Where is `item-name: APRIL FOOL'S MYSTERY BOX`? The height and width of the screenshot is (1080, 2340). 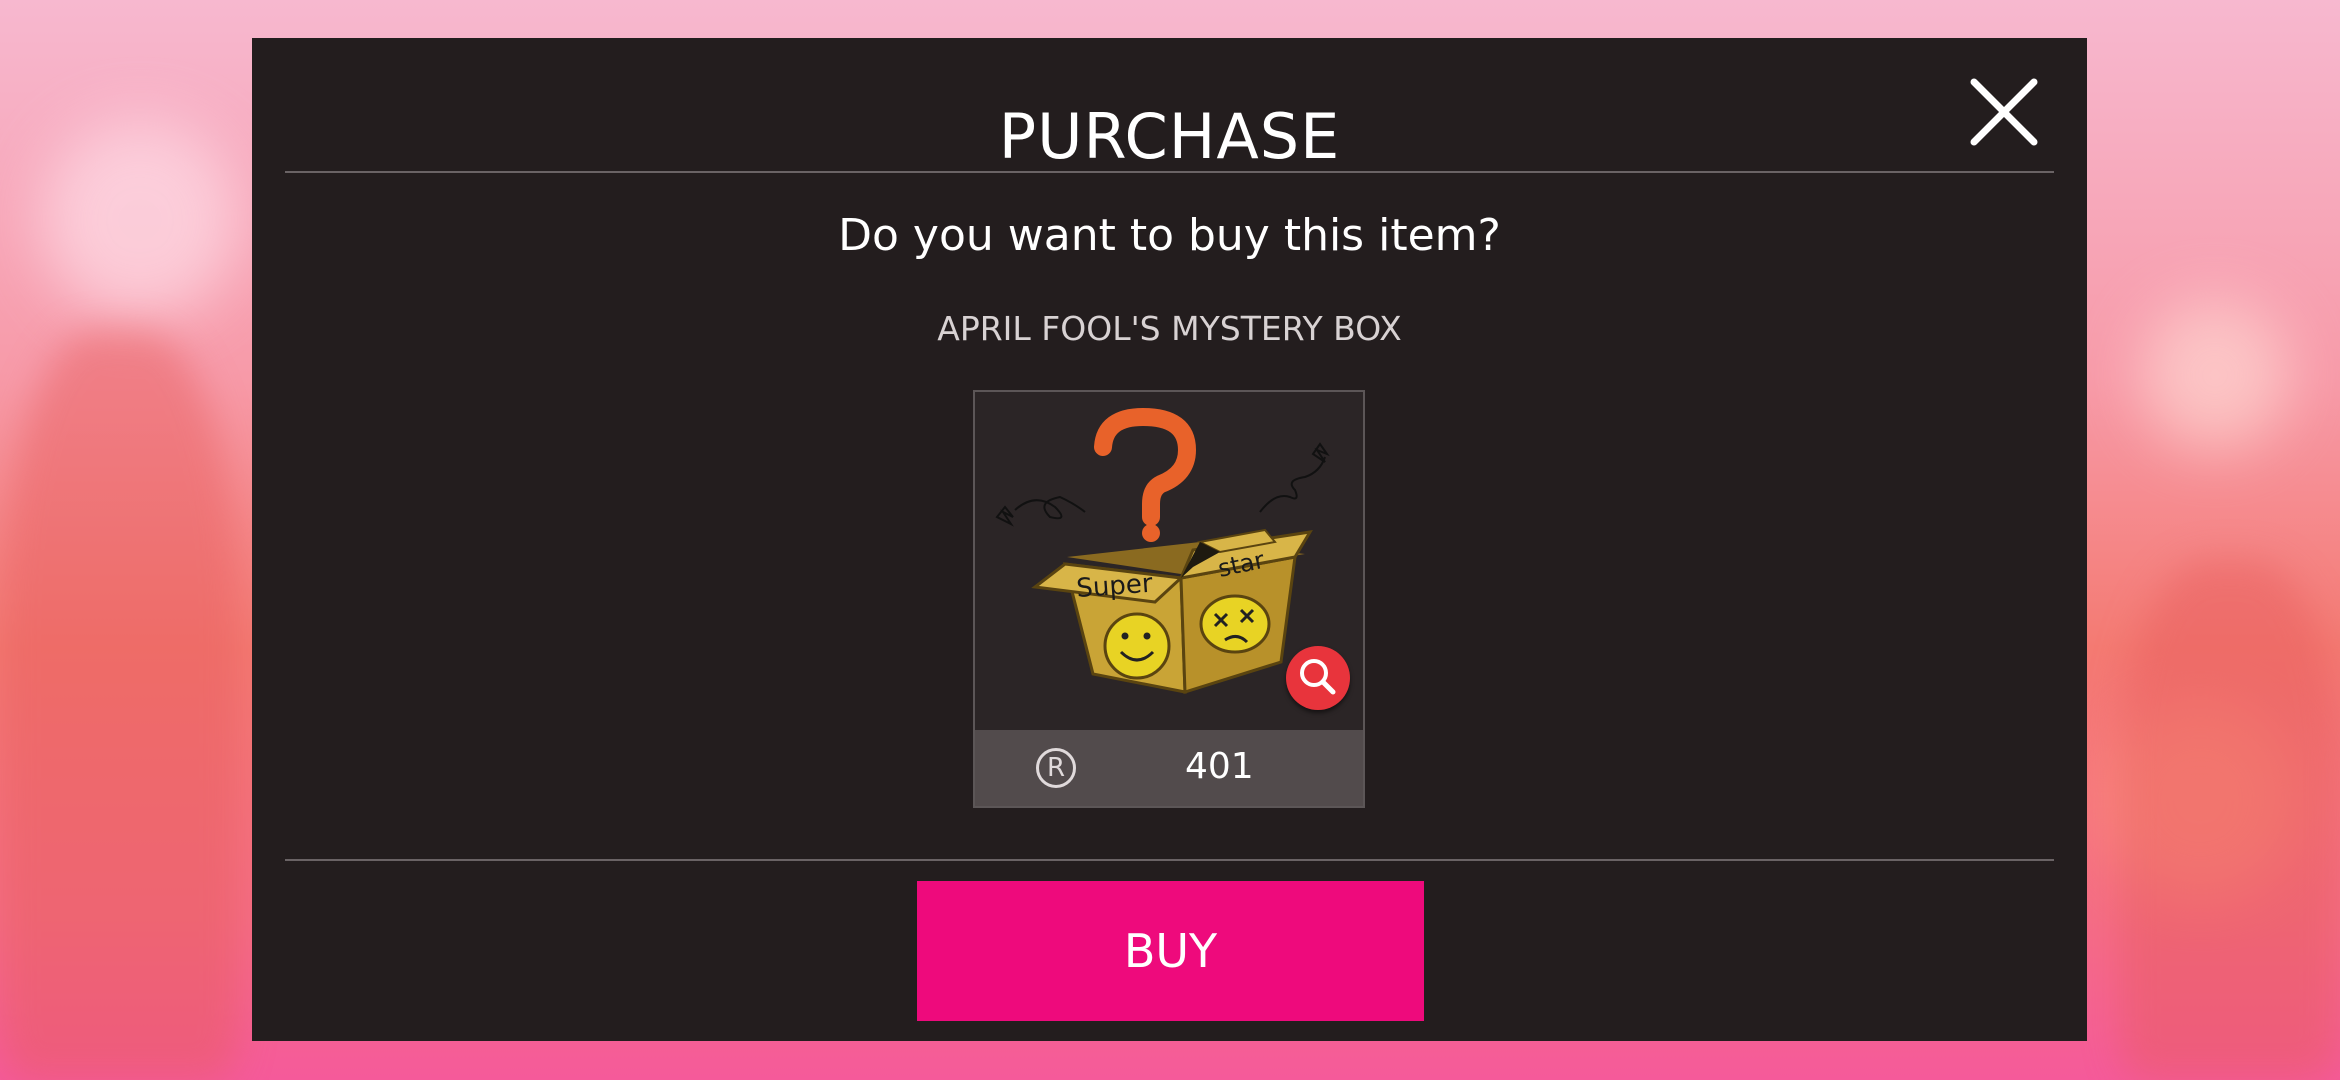
item-name: APRIL FOOL'S MYSTERY BOX is located at coordinates (1169, 328).